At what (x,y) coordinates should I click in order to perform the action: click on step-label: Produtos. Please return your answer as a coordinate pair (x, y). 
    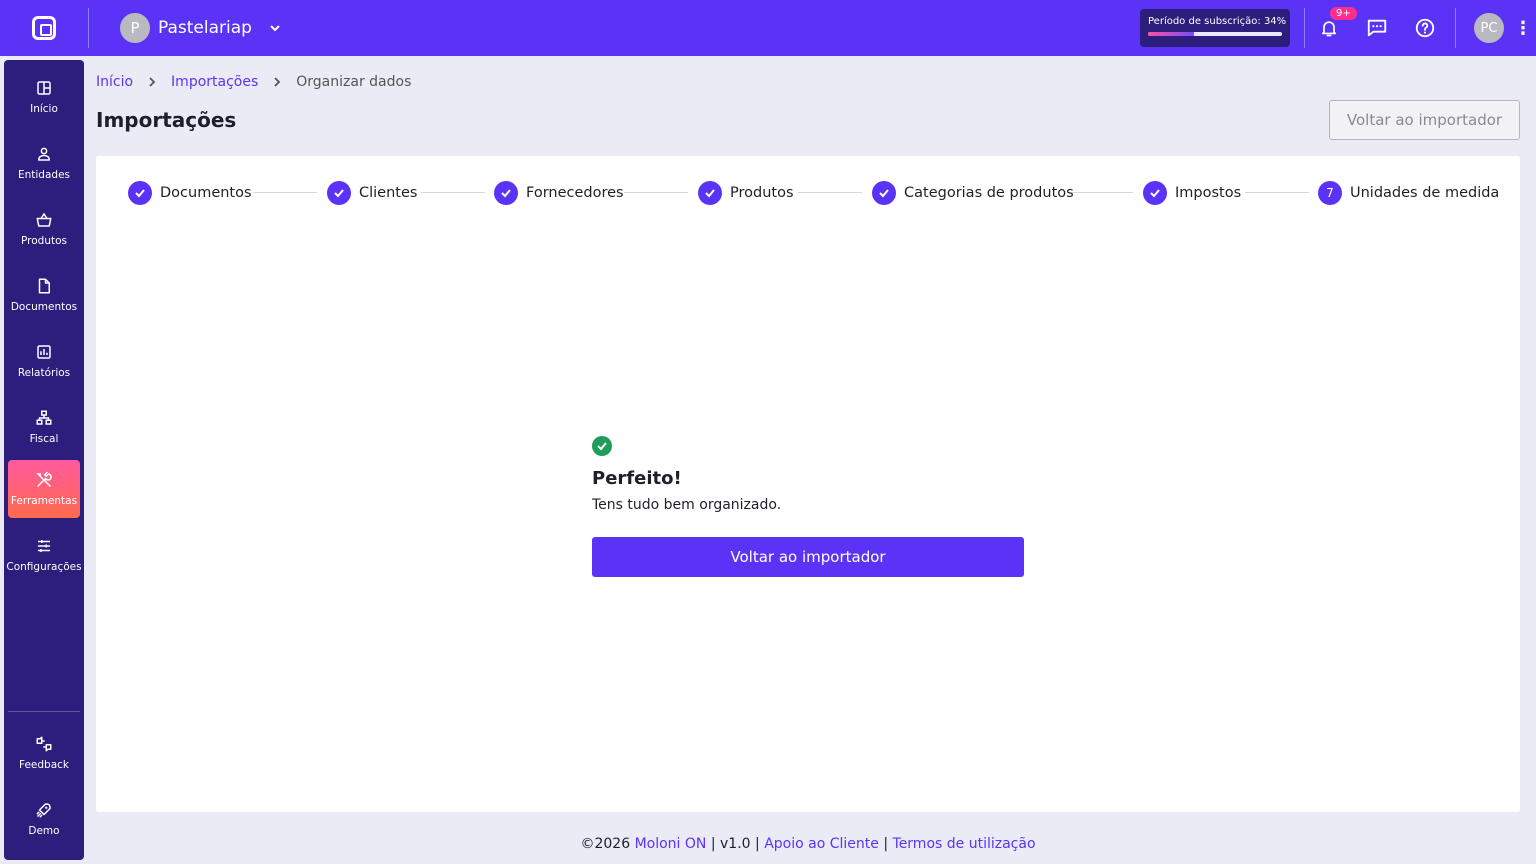
    Looking at the image, I should click on (762, 193).